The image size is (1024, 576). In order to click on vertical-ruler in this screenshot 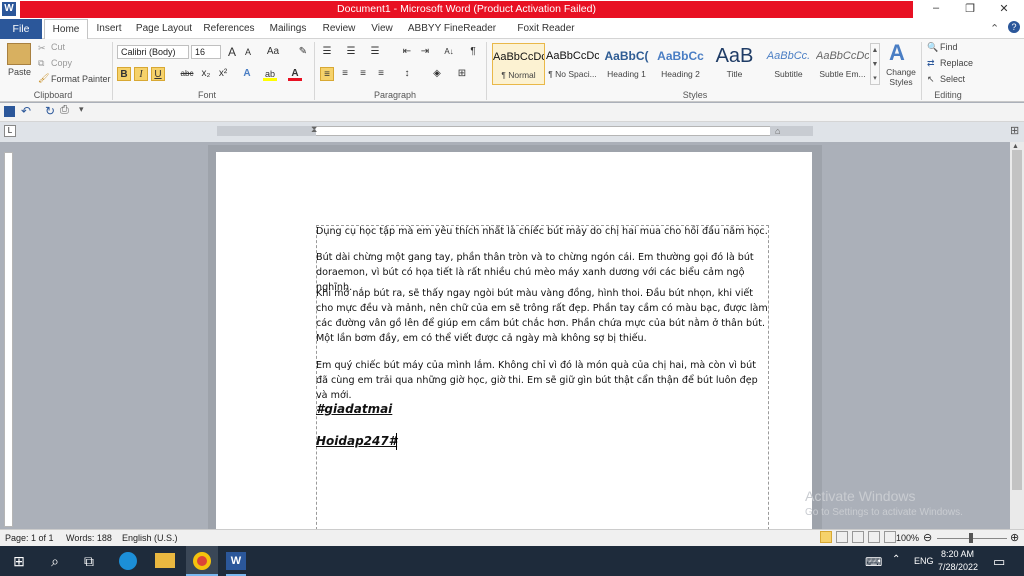, I will do `click(8, 339)`.